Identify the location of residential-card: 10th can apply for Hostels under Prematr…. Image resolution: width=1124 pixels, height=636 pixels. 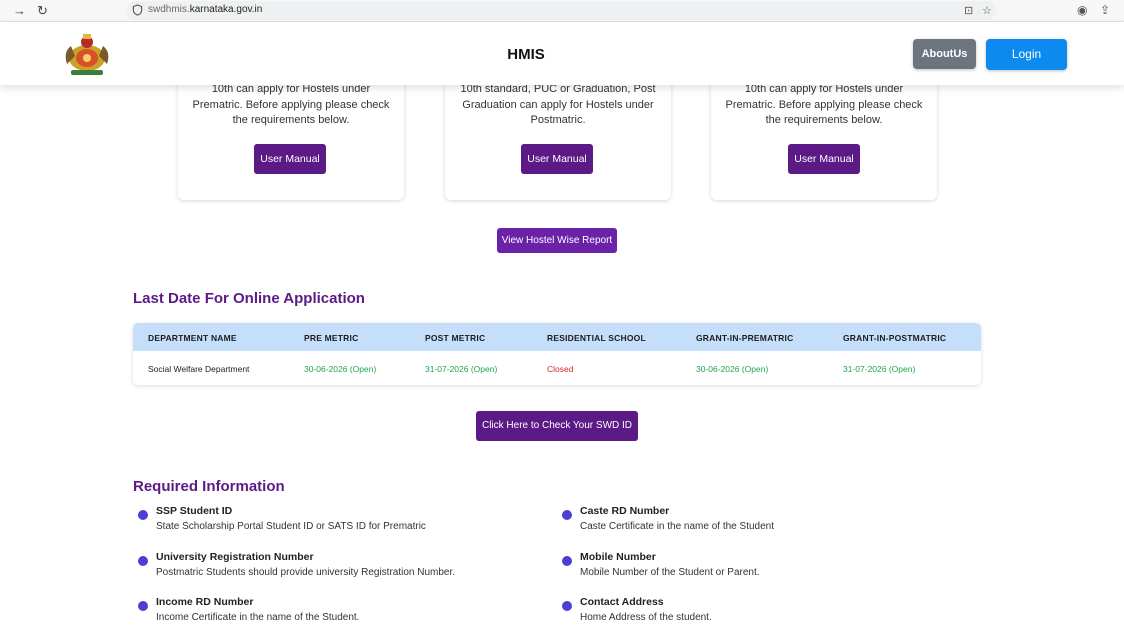
(824, 135).